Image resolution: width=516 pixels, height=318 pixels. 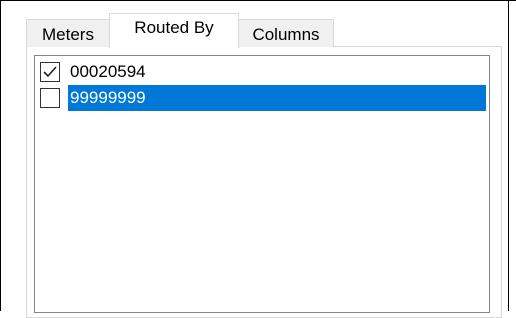 I want to click on window-border-top, so click(x=258, y=0).